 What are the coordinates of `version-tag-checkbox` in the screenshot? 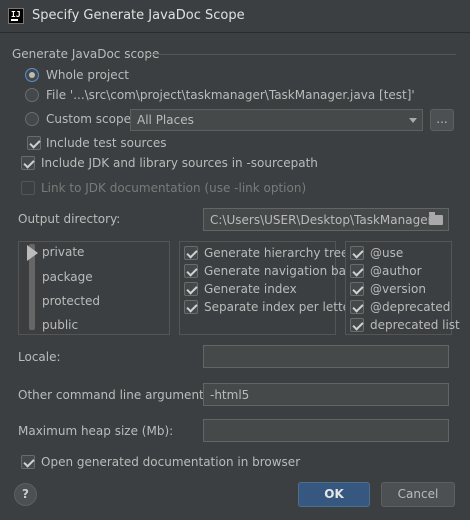 It's located at (357, 289).